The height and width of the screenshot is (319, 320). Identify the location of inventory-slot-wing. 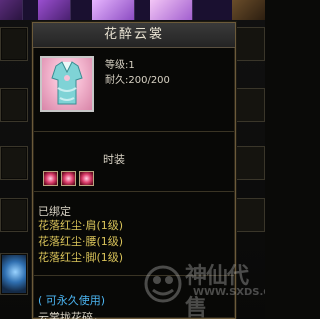
(14, 274).